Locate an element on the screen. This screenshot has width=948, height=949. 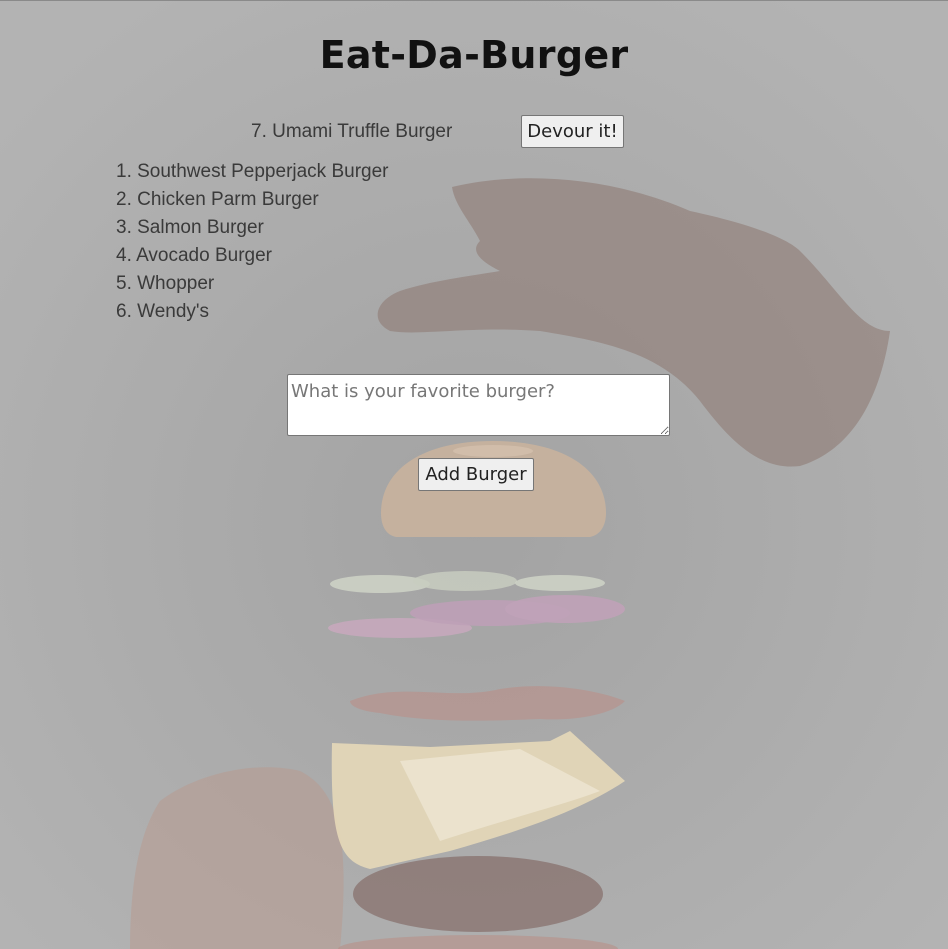
list-item: 6. Wendy's is located at coordinates (163, 311).